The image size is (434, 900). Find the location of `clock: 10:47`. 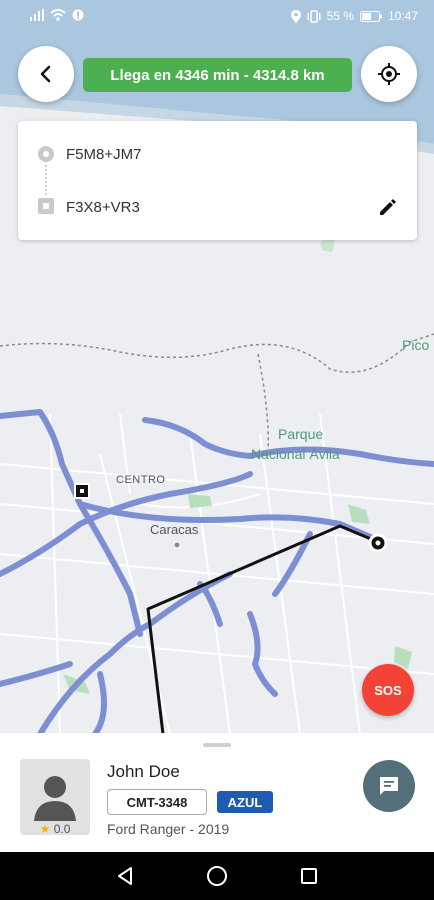

clock: 10:47 is located at coordinates (402, 16).